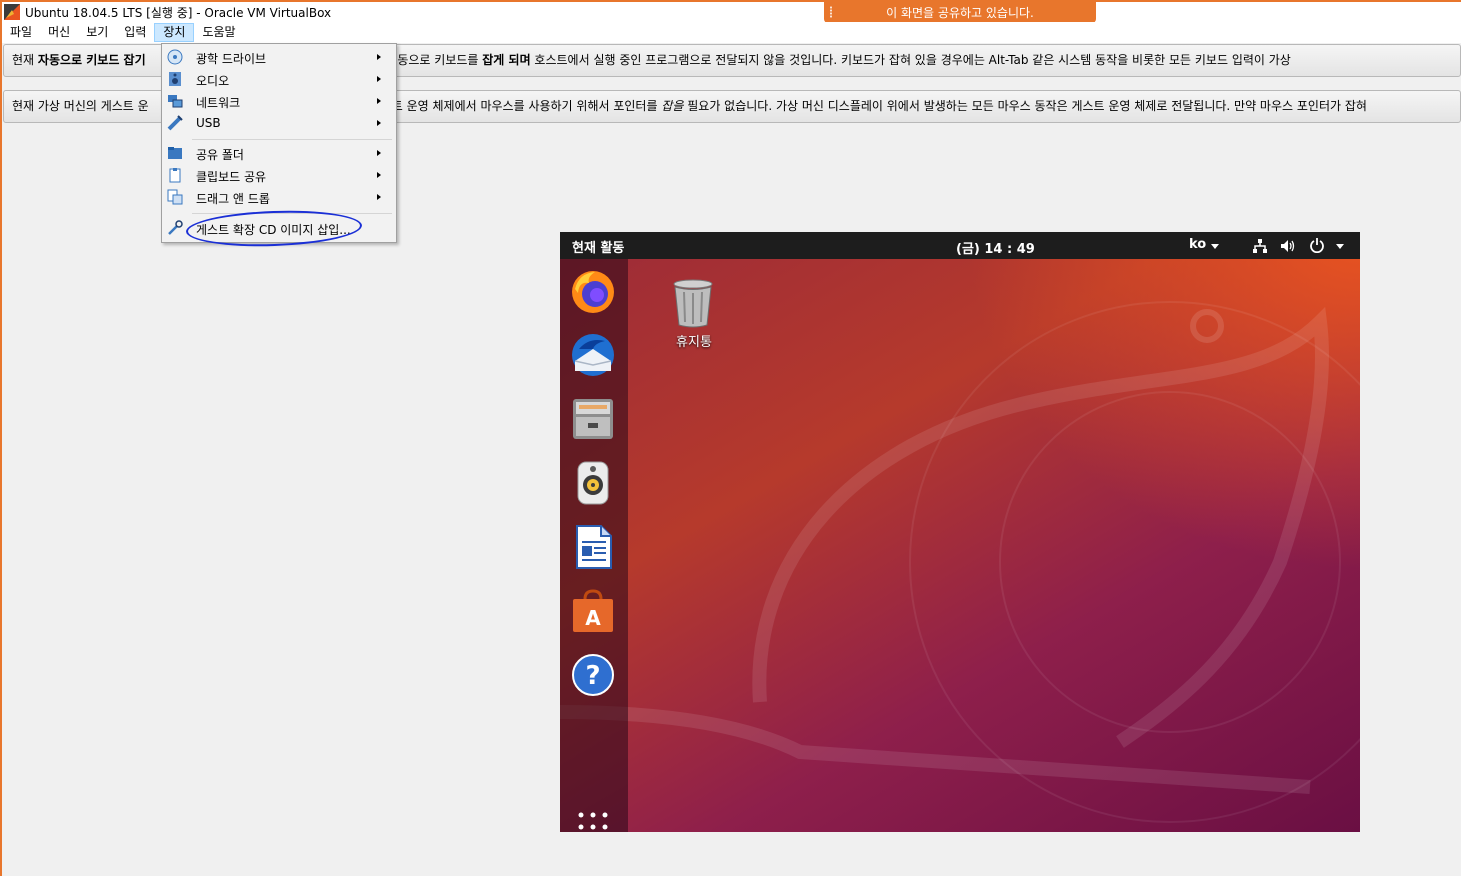 The width and height of the screenshot is (1461, 876). What do you see at coordinates (213, 81) in the screenshot?
I see `menu-item-label: 오디오` at bounding box center [213, 81].